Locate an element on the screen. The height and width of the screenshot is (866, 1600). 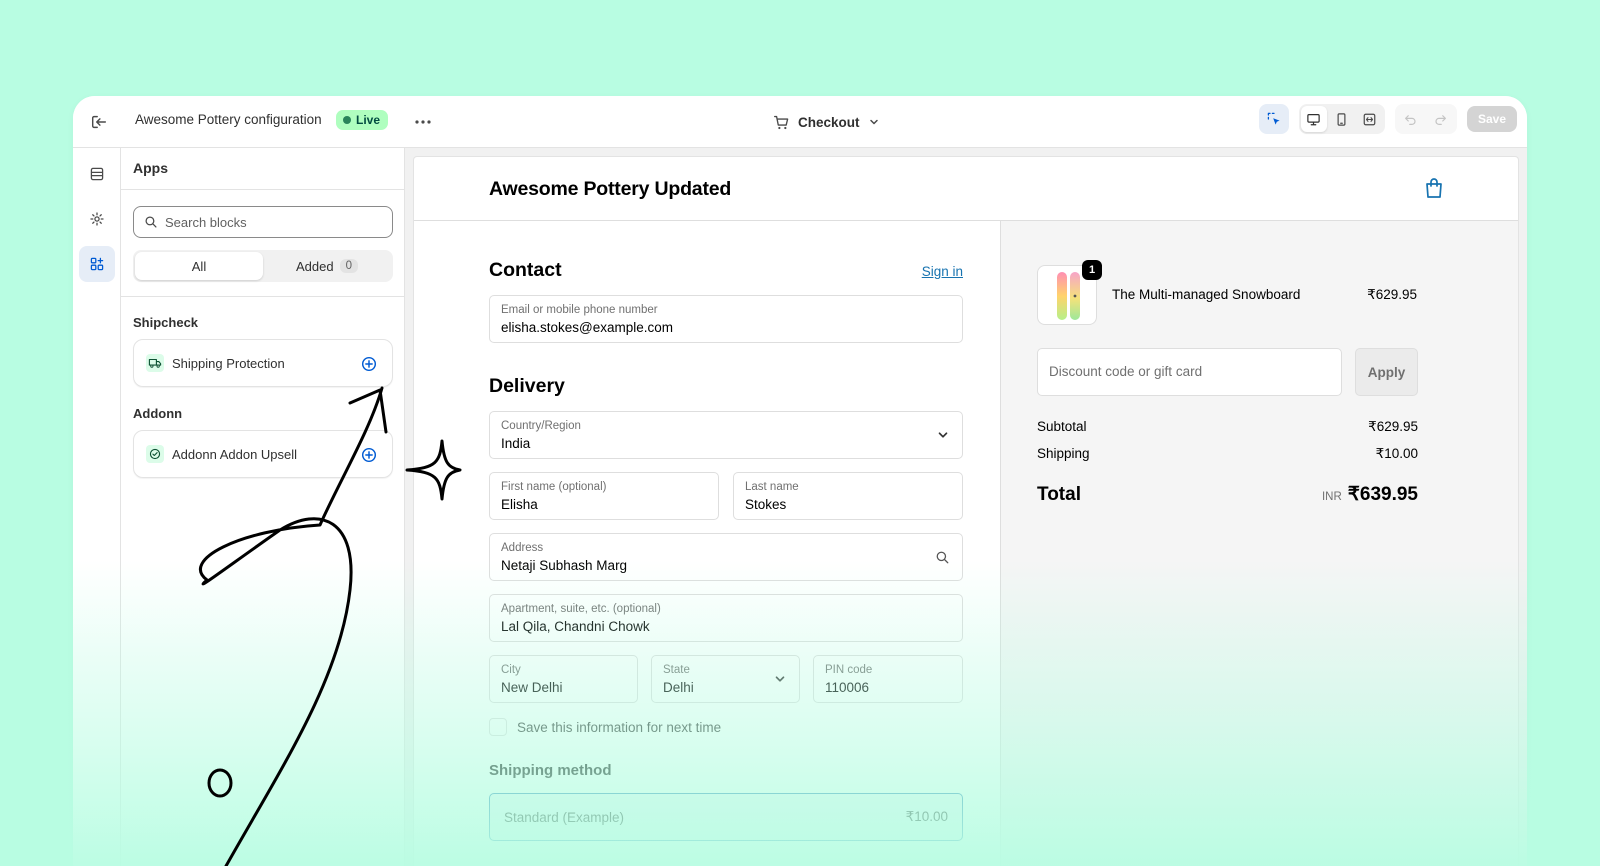
last-name-field: Last name Stokes is located at coordinates (848, 496).